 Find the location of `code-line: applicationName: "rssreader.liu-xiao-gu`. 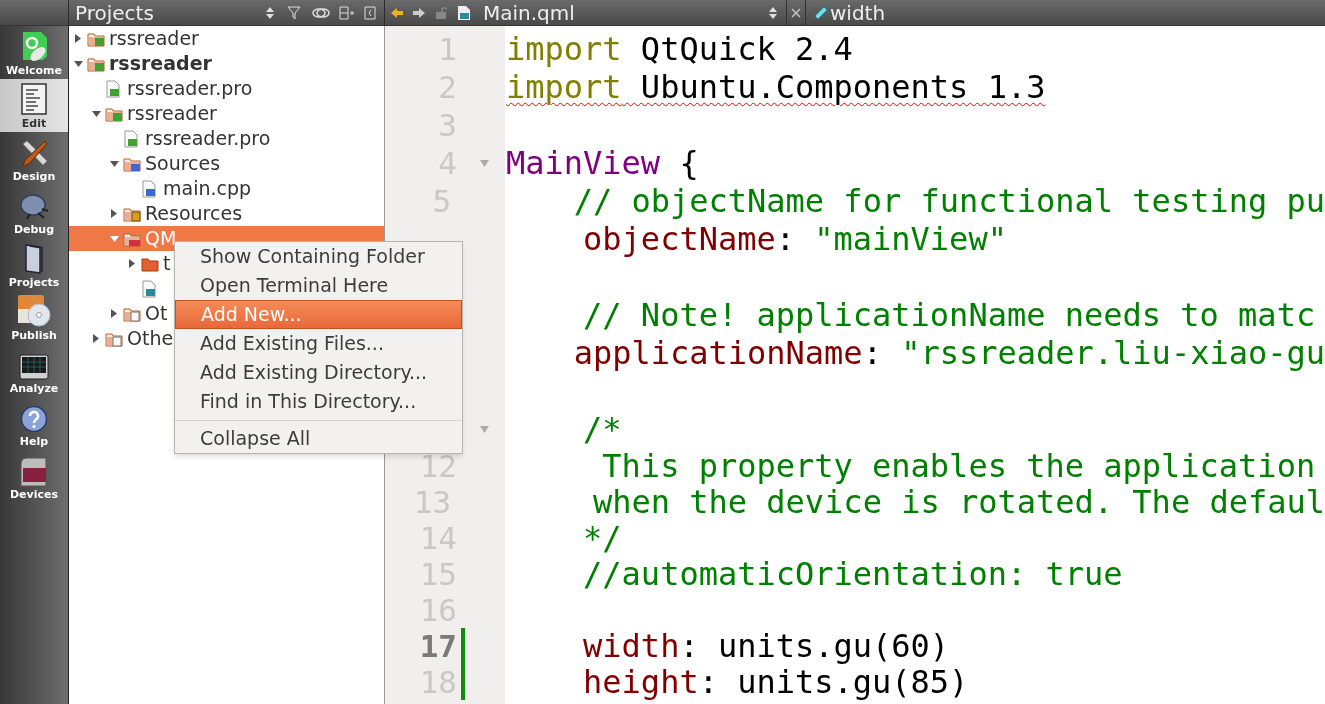

code-line: applicationName: "rssreader.liu-xiao-gu is located at coordinates (948, 353).